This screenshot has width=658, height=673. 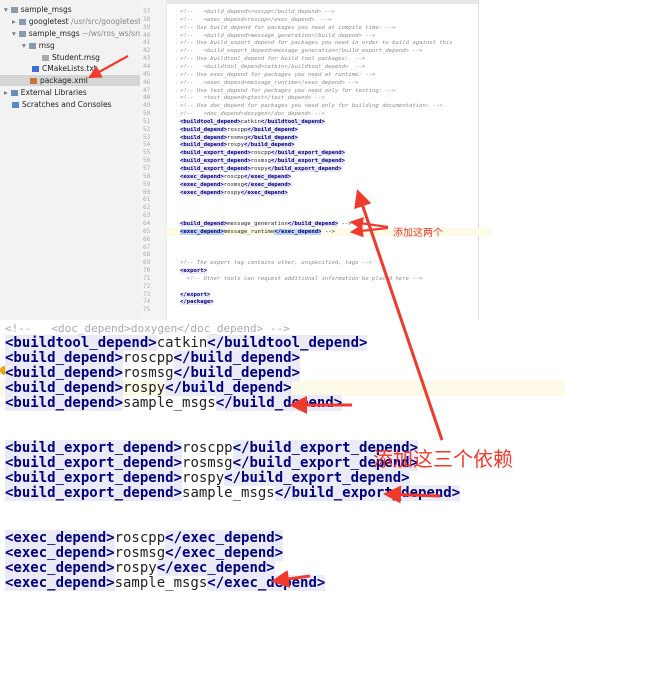 What do you see at coordinates (418, 233) in the screenshot?
I see `annotation-add-two: 添加这两个` at bounding box center [418, 233].